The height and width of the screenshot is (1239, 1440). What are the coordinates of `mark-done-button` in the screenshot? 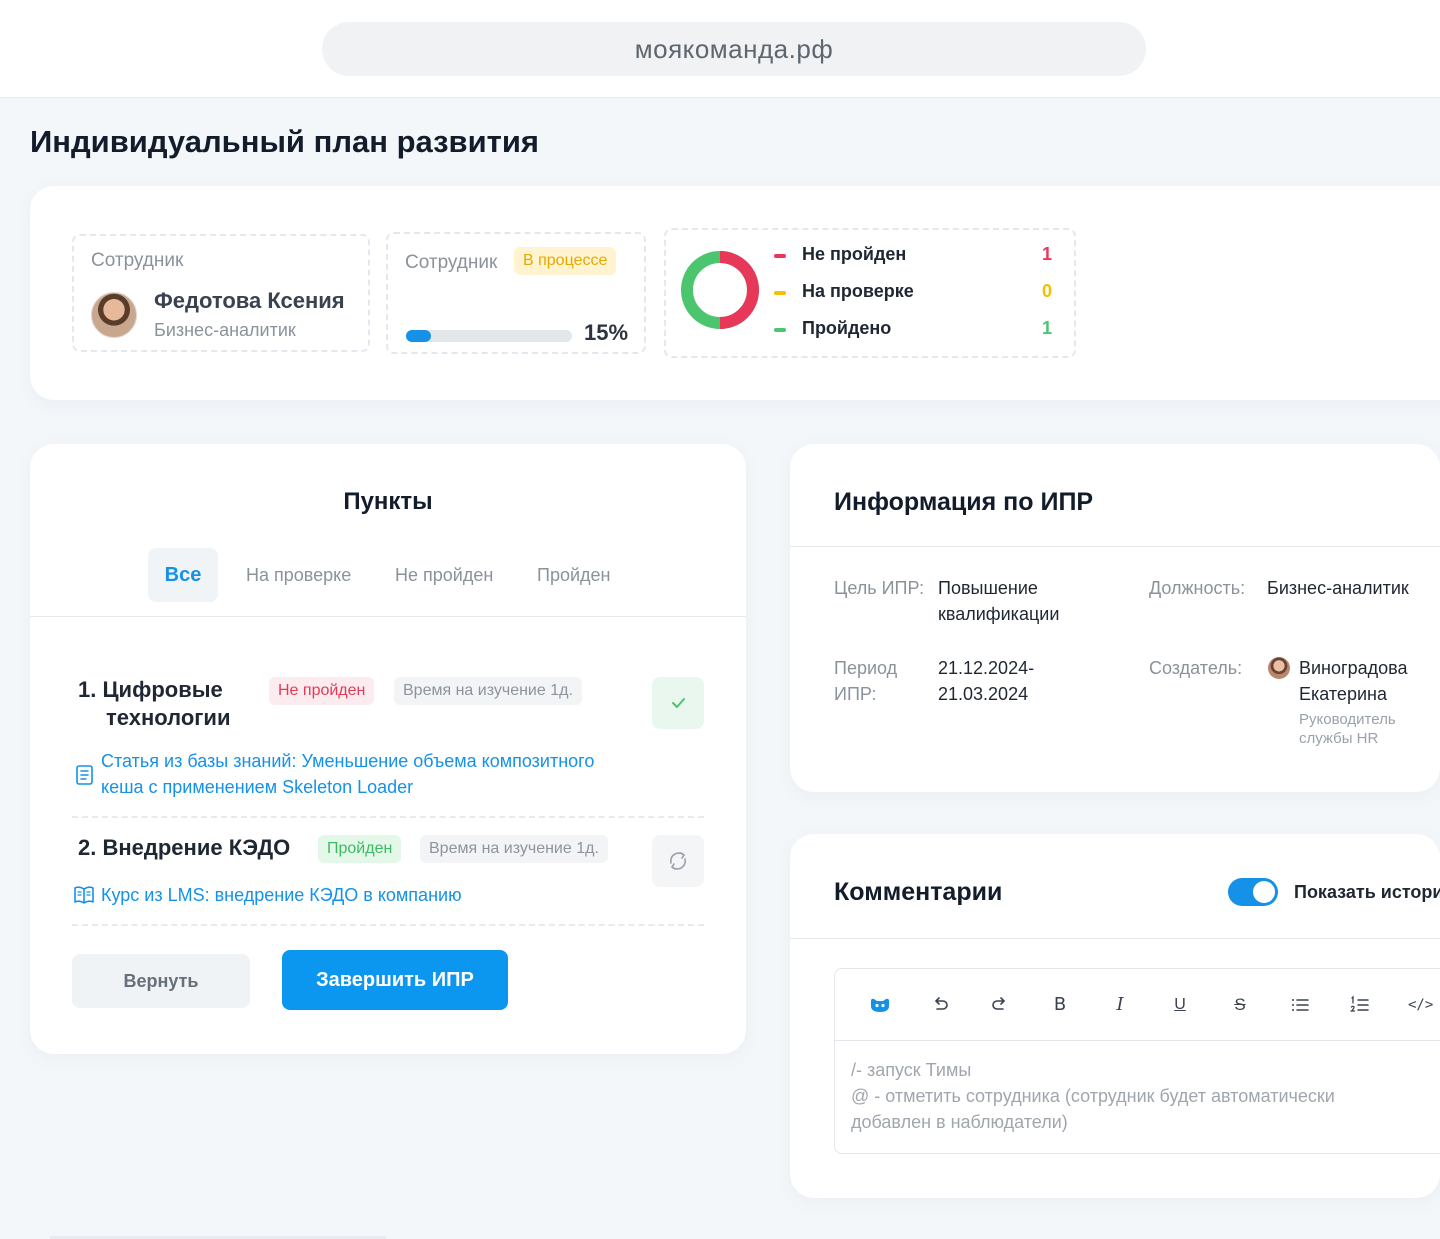 It's located at (678, 703).